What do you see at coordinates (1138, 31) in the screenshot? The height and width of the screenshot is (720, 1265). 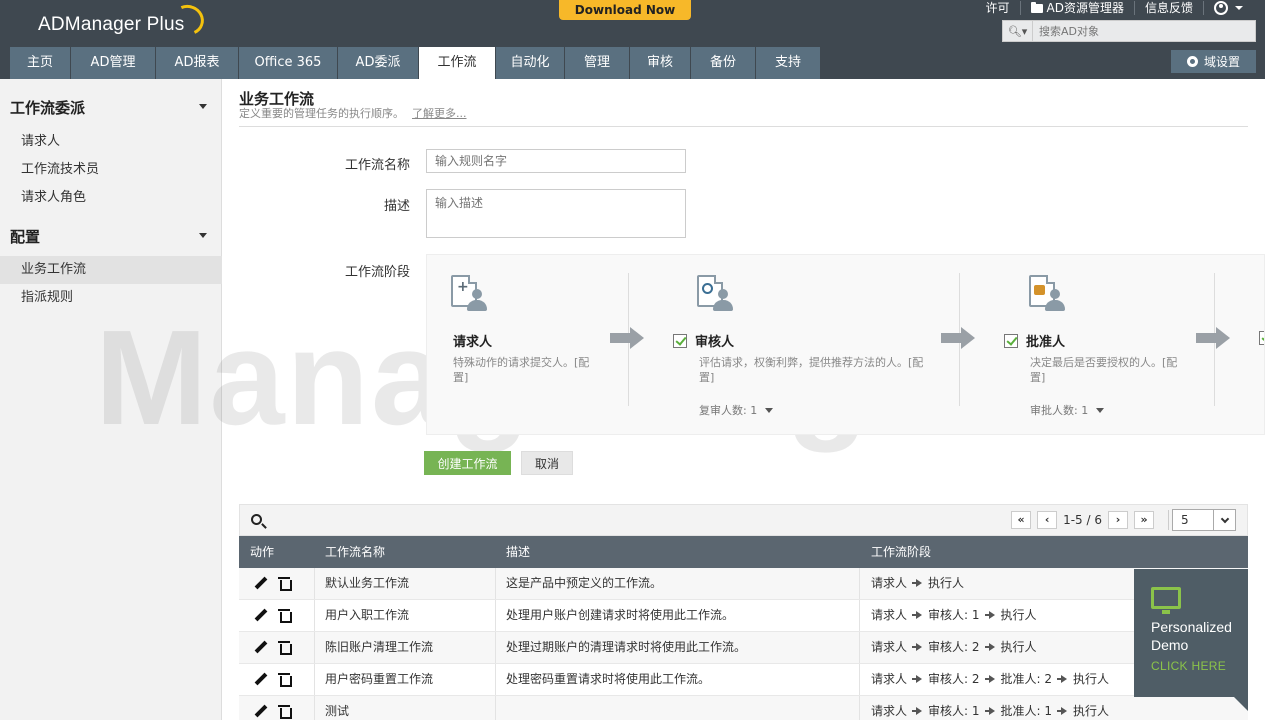 I see `ad-search-input` at bounding box center [1138, 31].